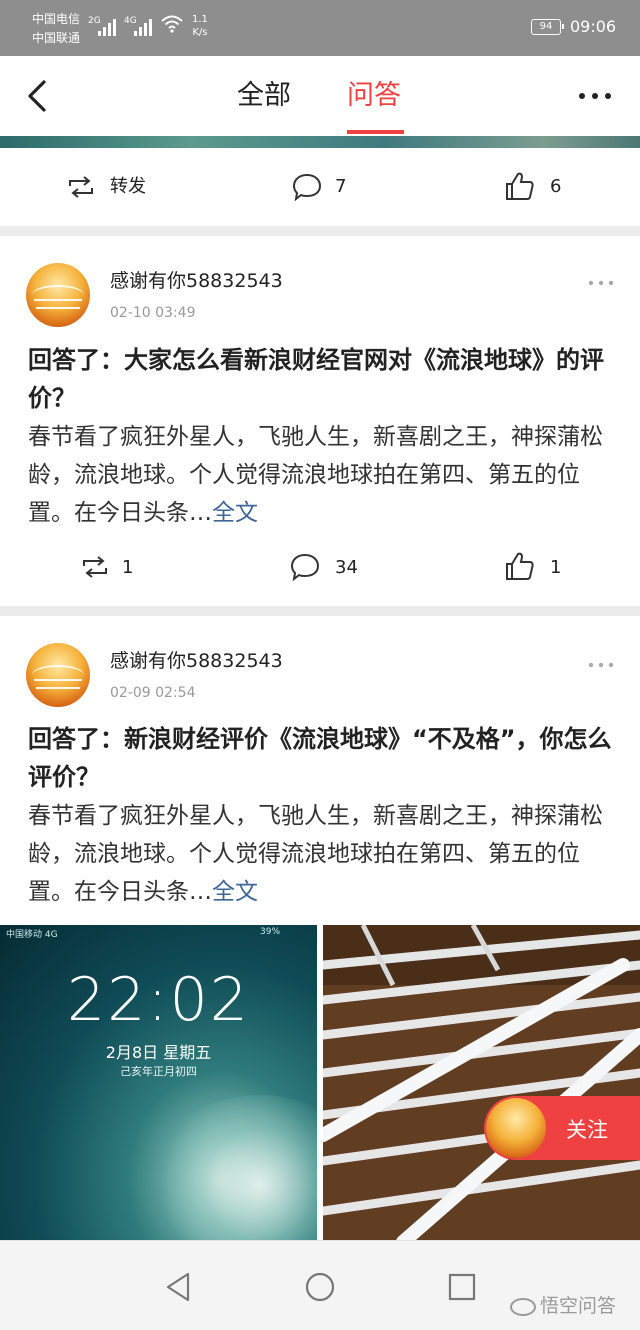 The height and width of the screenshot is (1330, 640). I want to click on tab-qa: 问答, so click(374, 96).